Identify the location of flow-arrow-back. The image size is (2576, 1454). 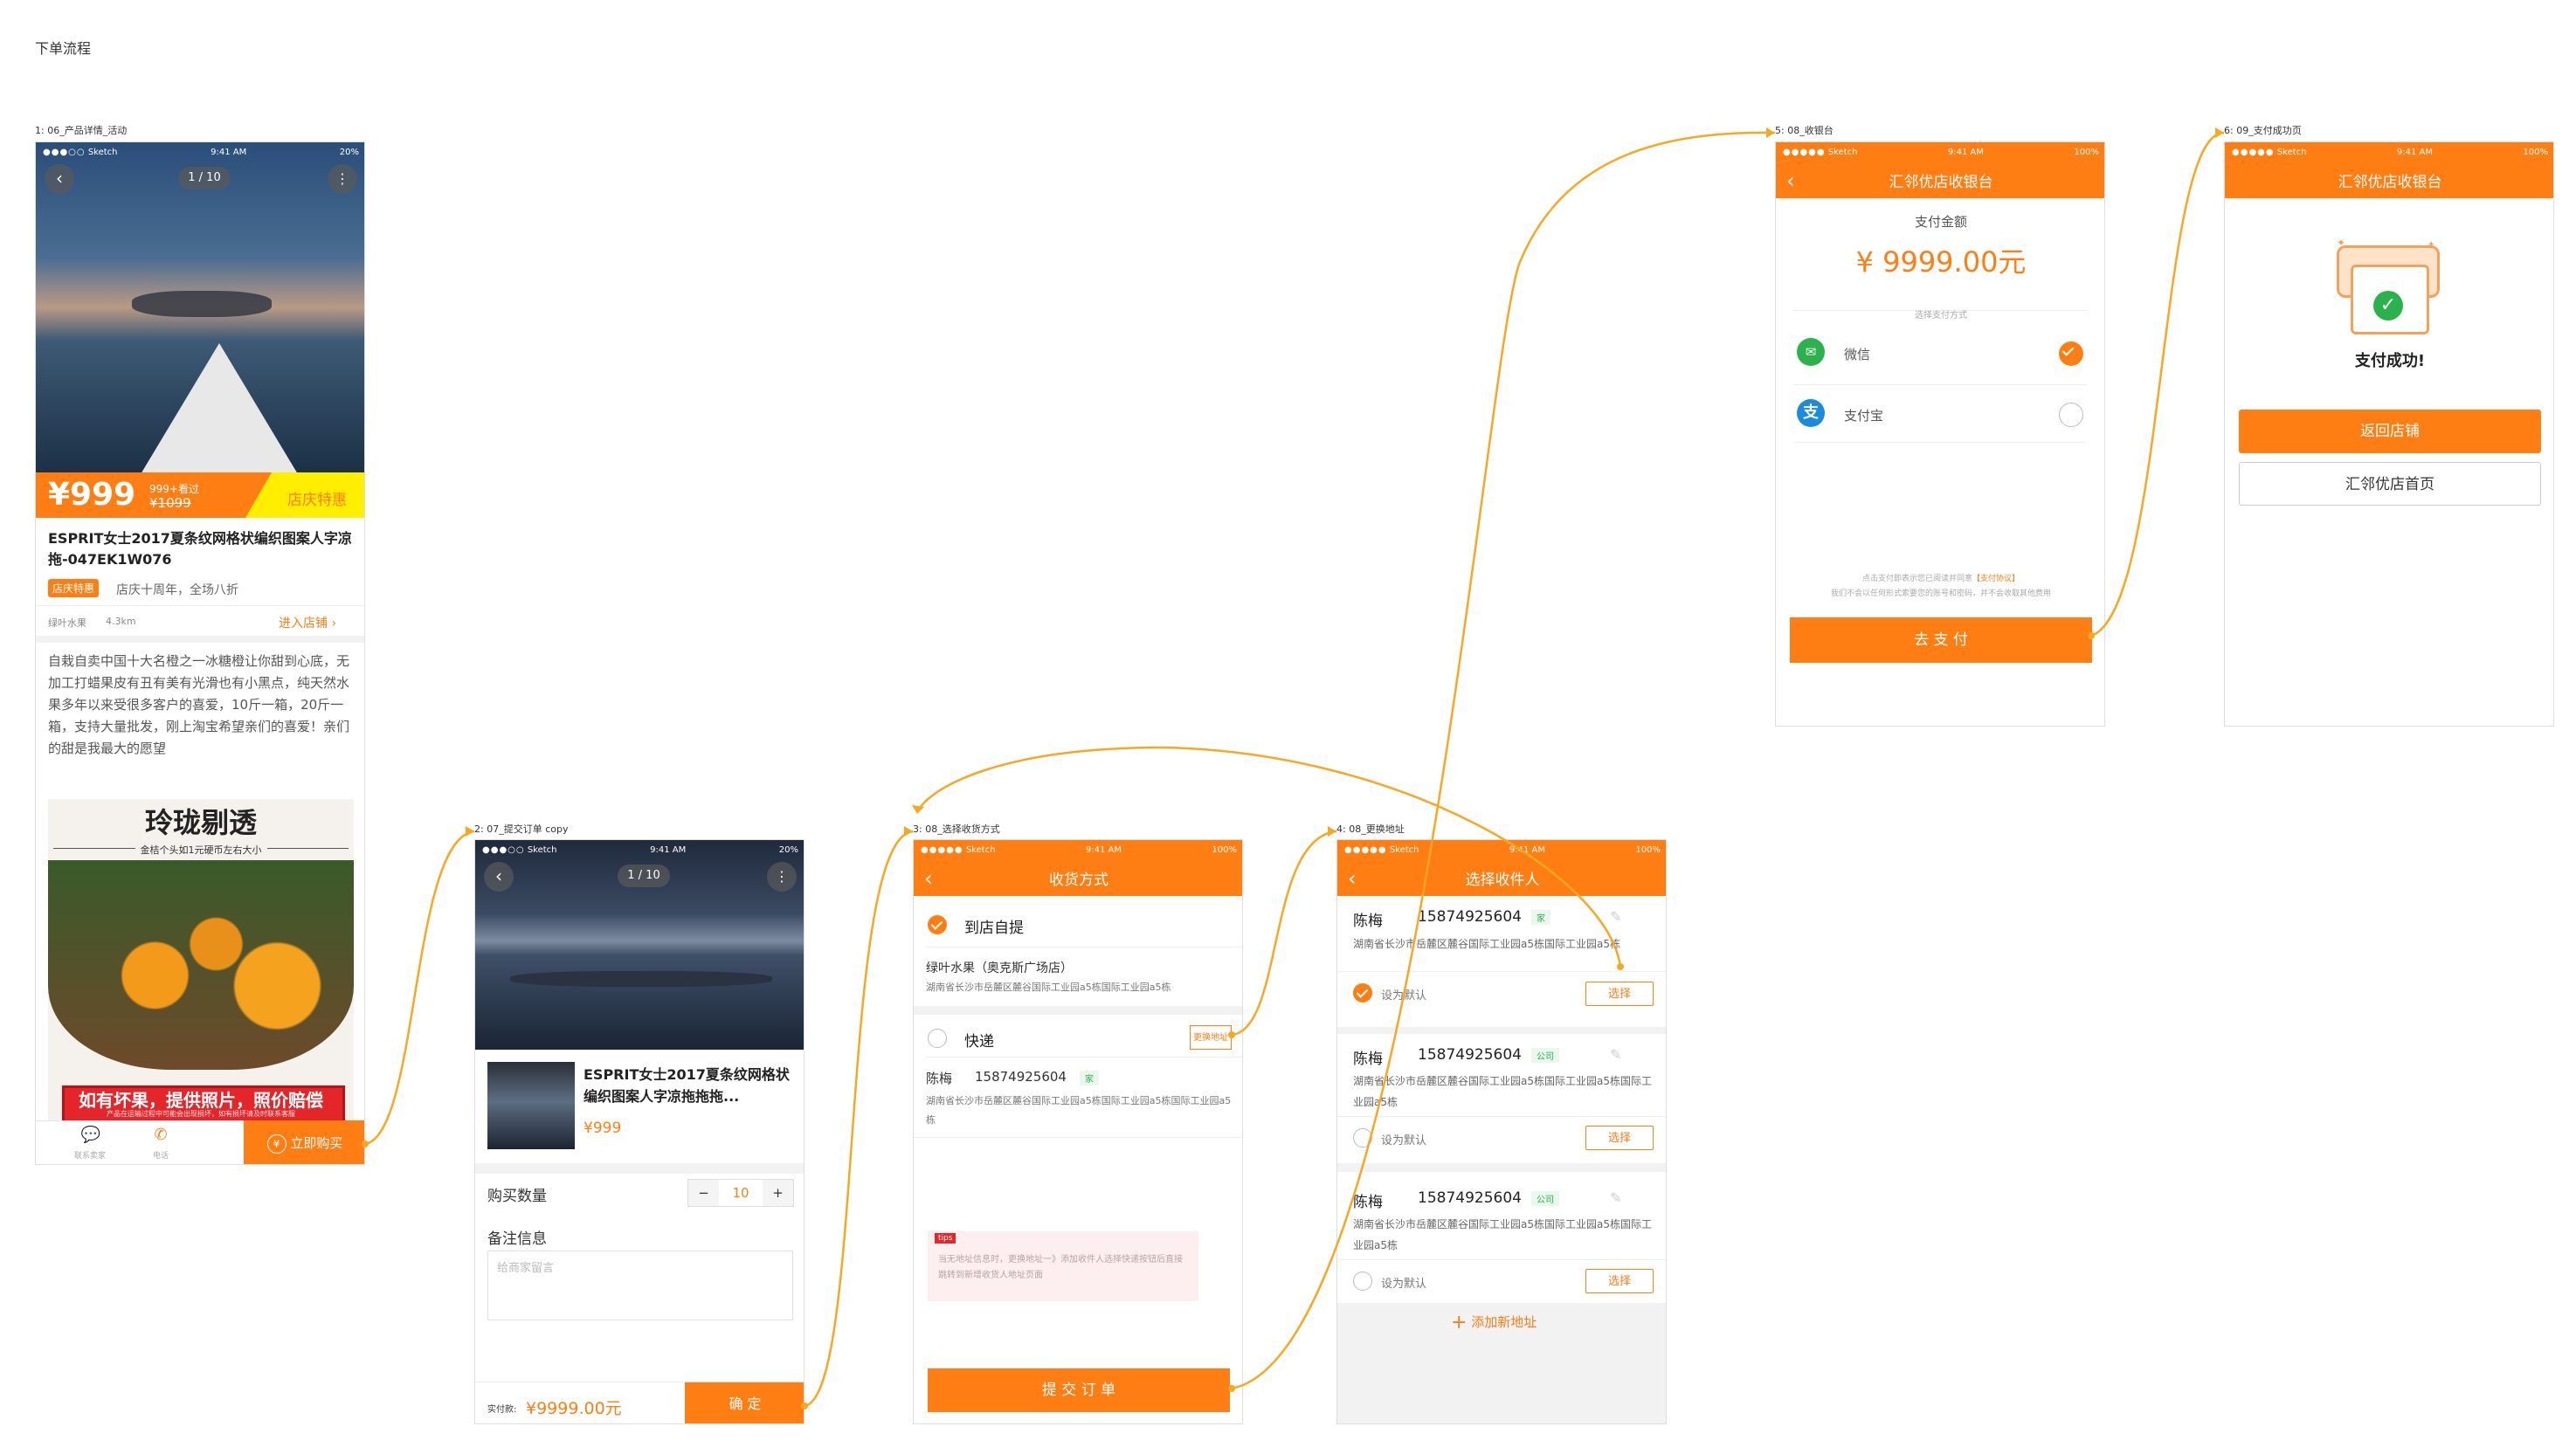
(1268, 857).